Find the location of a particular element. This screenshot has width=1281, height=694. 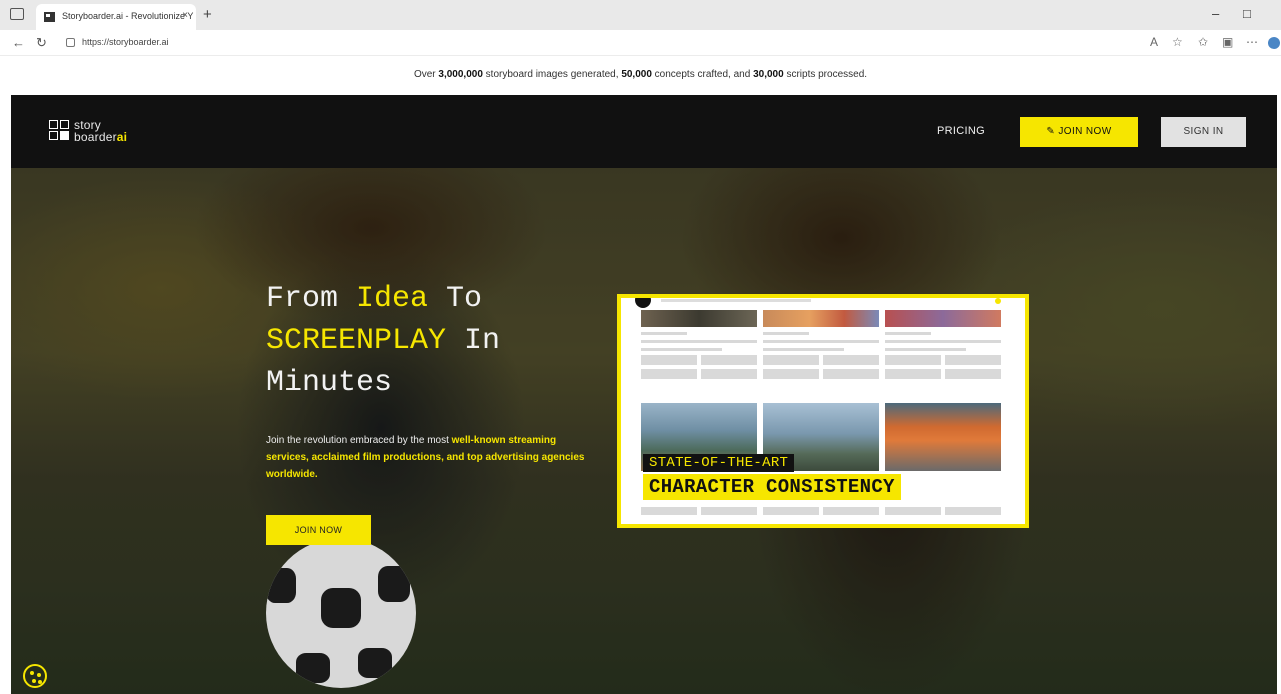

heading-highlight: Idea is located at coordinates (392, 299).